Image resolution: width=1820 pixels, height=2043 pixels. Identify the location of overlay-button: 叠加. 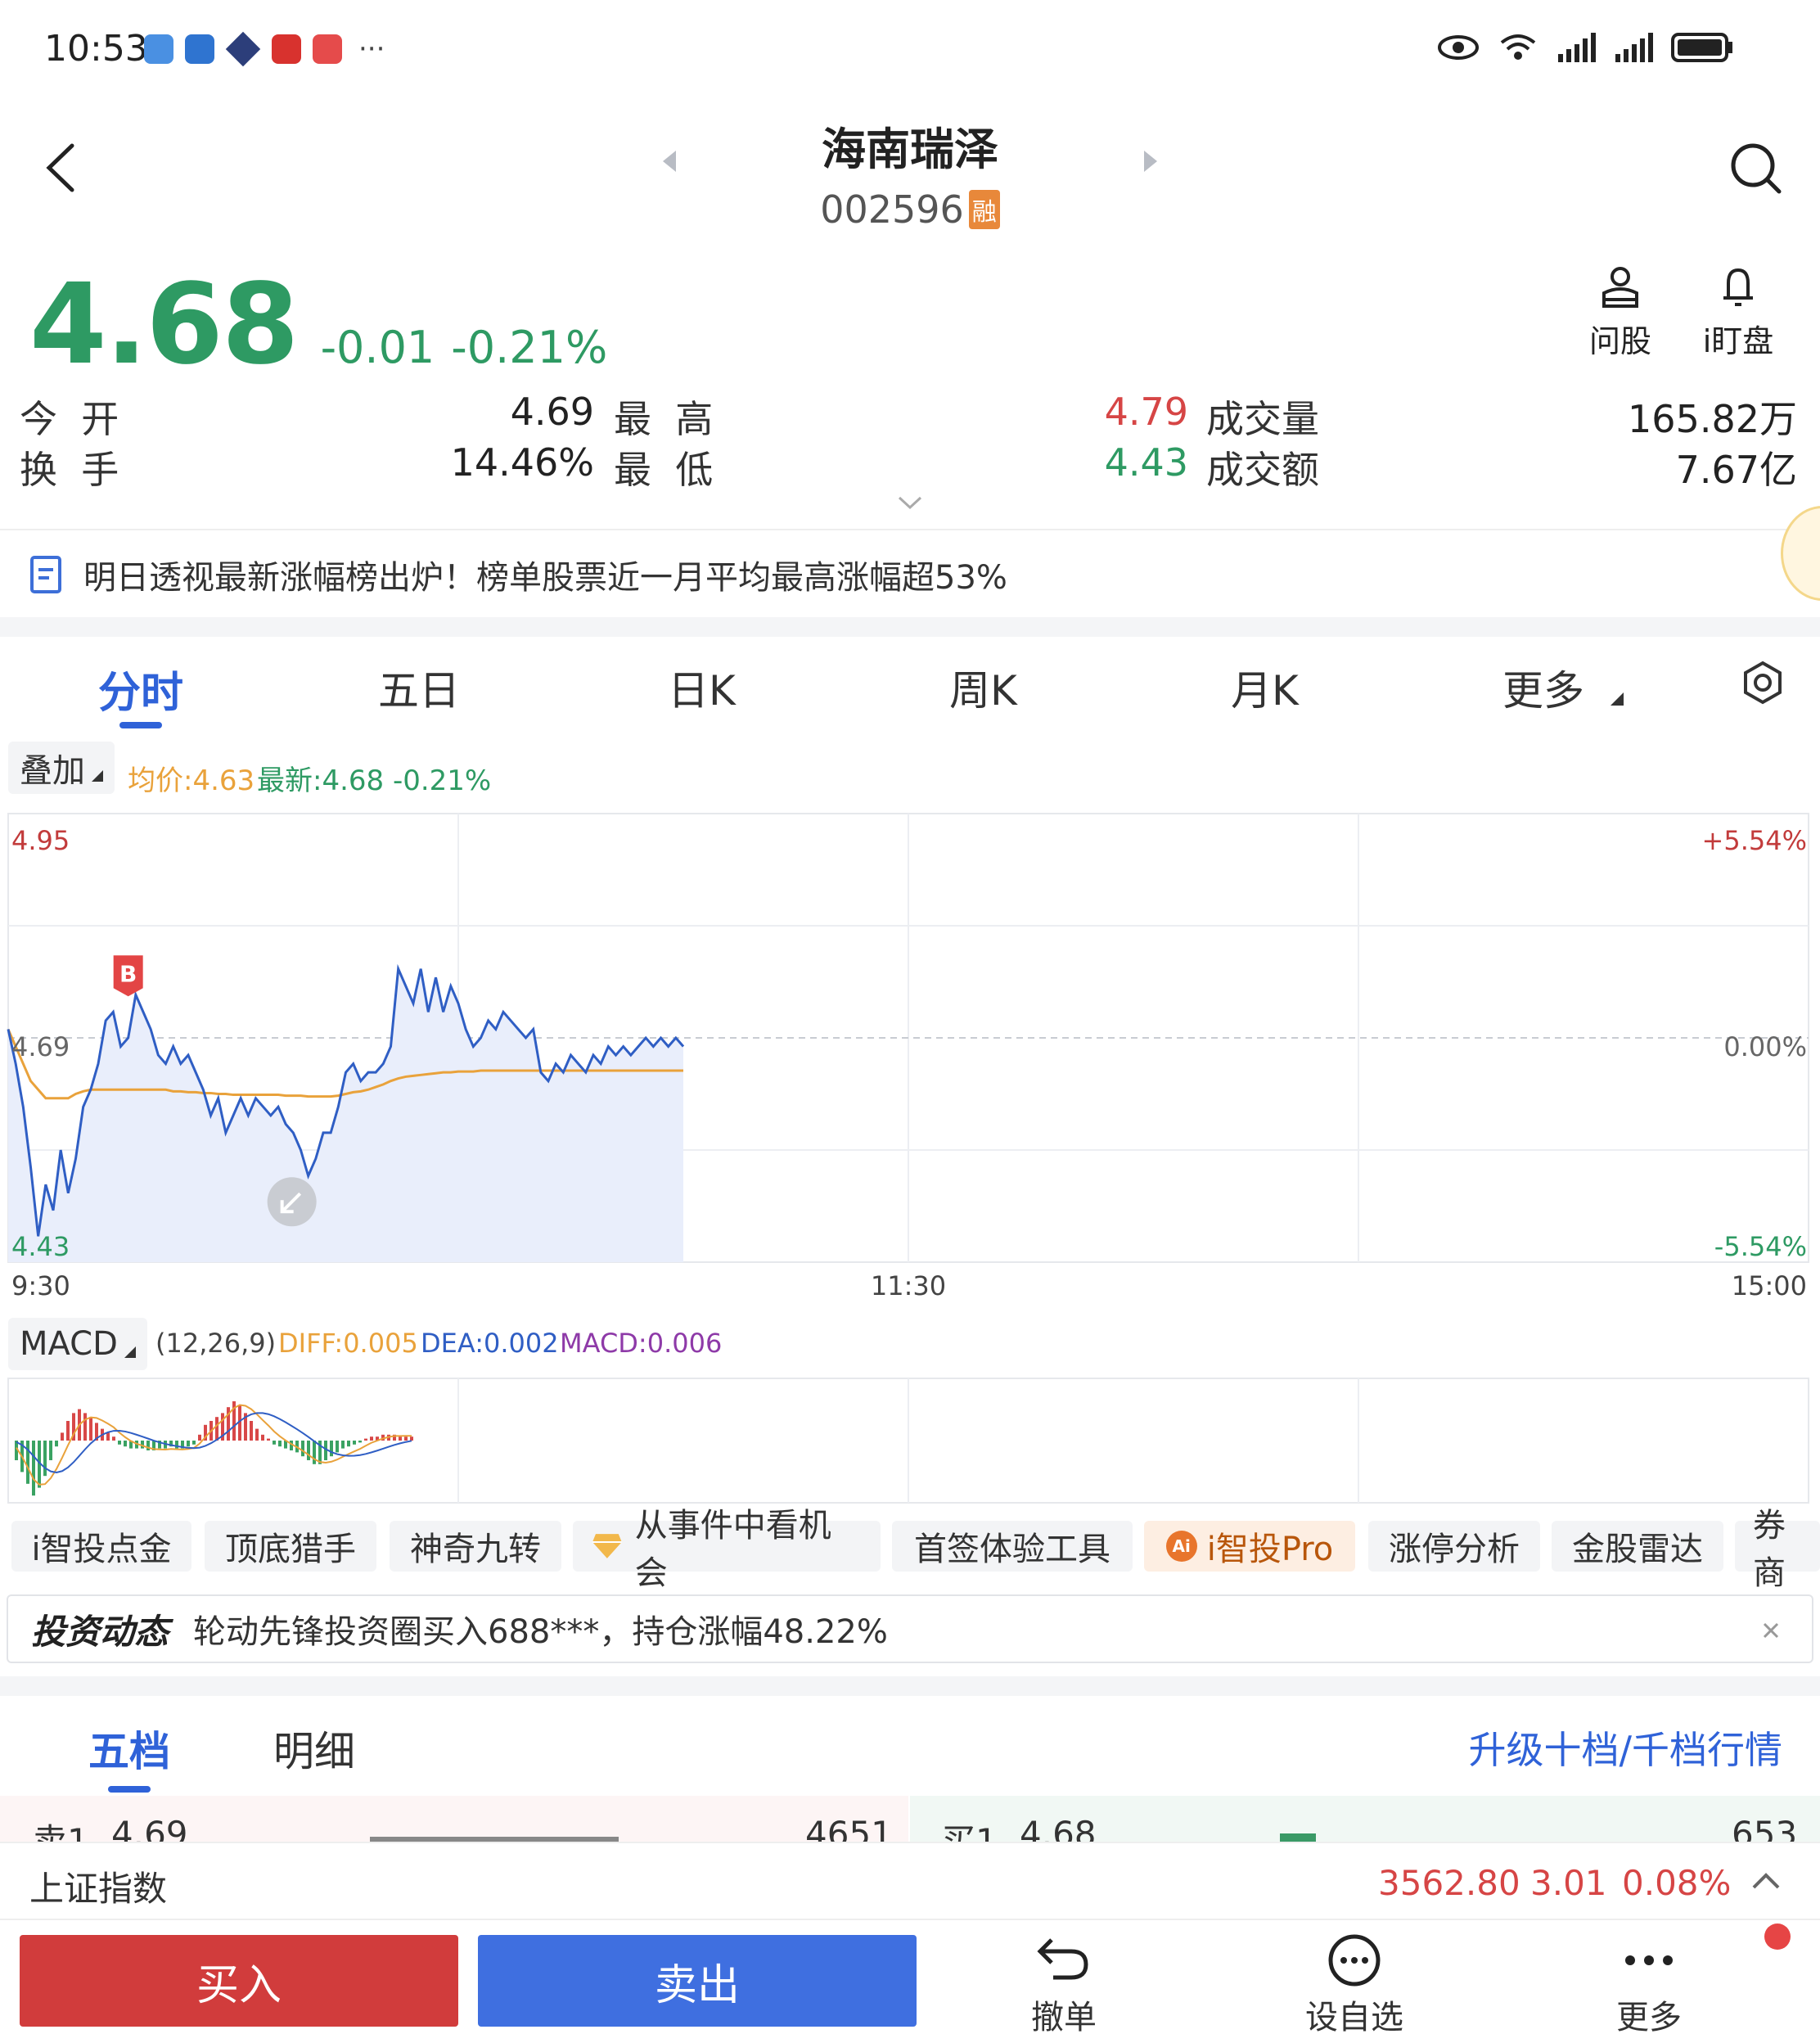
(62, 768).